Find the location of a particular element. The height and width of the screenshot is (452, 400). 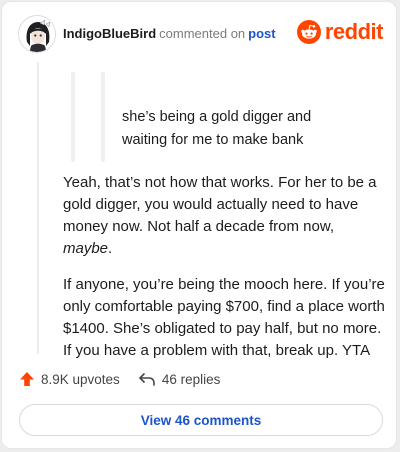

reply-arrow-icon is located at coordinates (147, 379).